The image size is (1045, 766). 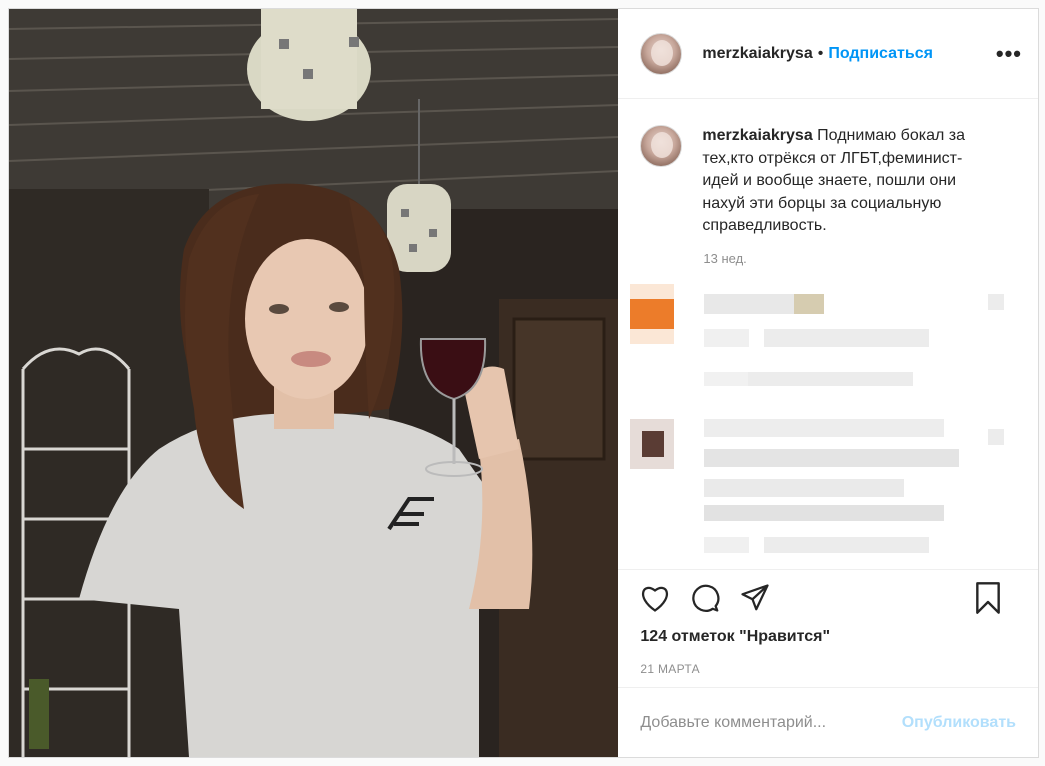 What do you see at coordinates (959, 723) in the screenshot?
I see `publish-button: Опубликовать` at bounding box center [959, 723].